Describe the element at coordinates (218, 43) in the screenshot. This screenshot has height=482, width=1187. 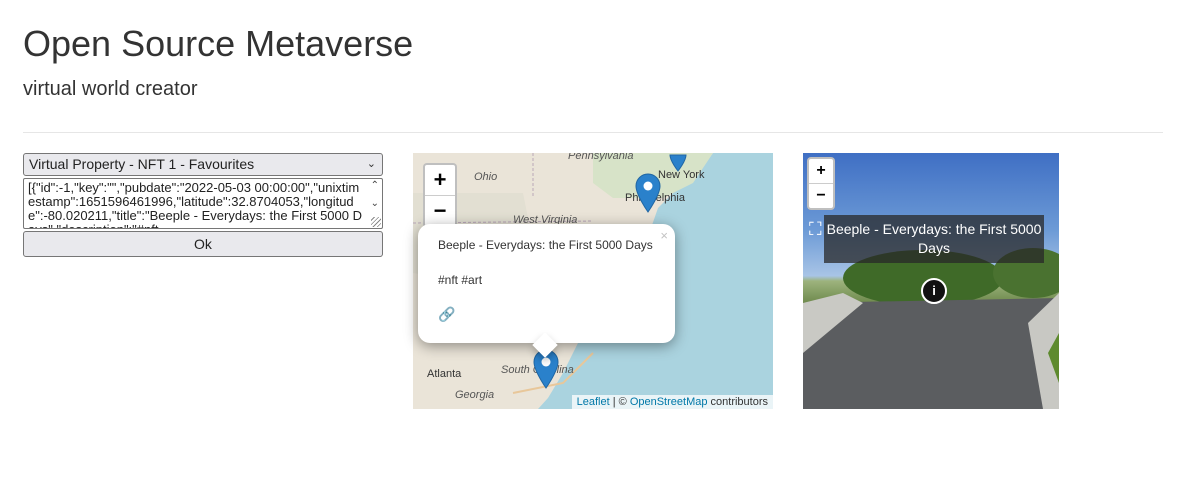
I see `page-title: Open Source Metaverse` at that location.